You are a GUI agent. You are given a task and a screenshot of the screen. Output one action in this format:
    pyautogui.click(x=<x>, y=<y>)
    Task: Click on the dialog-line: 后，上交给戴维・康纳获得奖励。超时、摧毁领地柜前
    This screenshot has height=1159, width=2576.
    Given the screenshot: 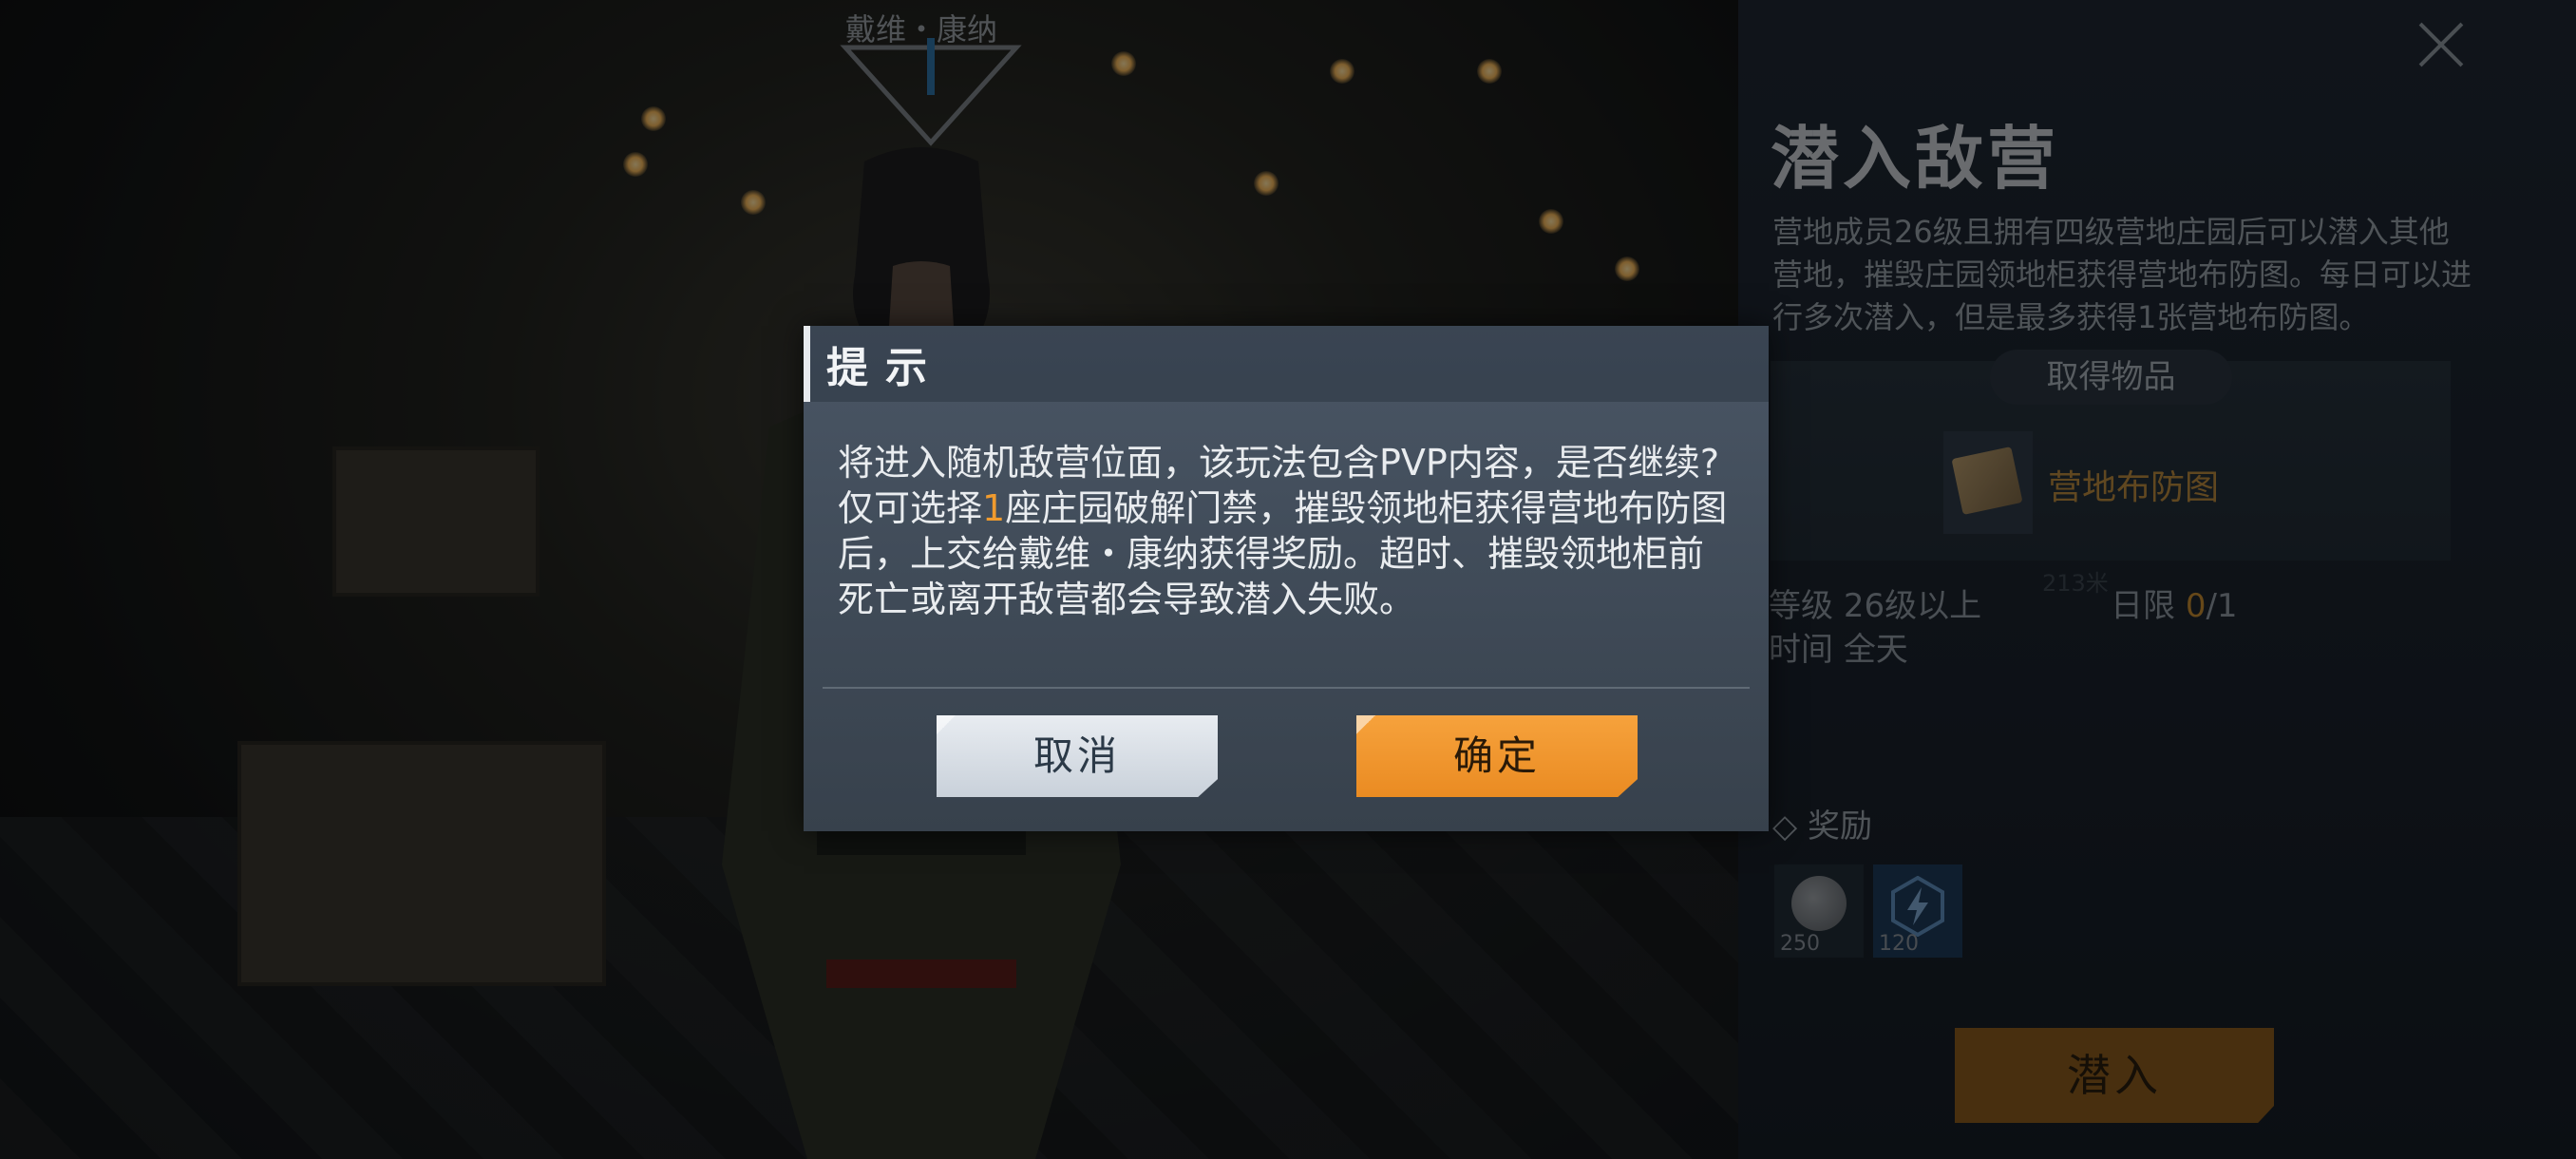 What is the action you would take?
    pyautogui.click(x=1271, y=554)
    